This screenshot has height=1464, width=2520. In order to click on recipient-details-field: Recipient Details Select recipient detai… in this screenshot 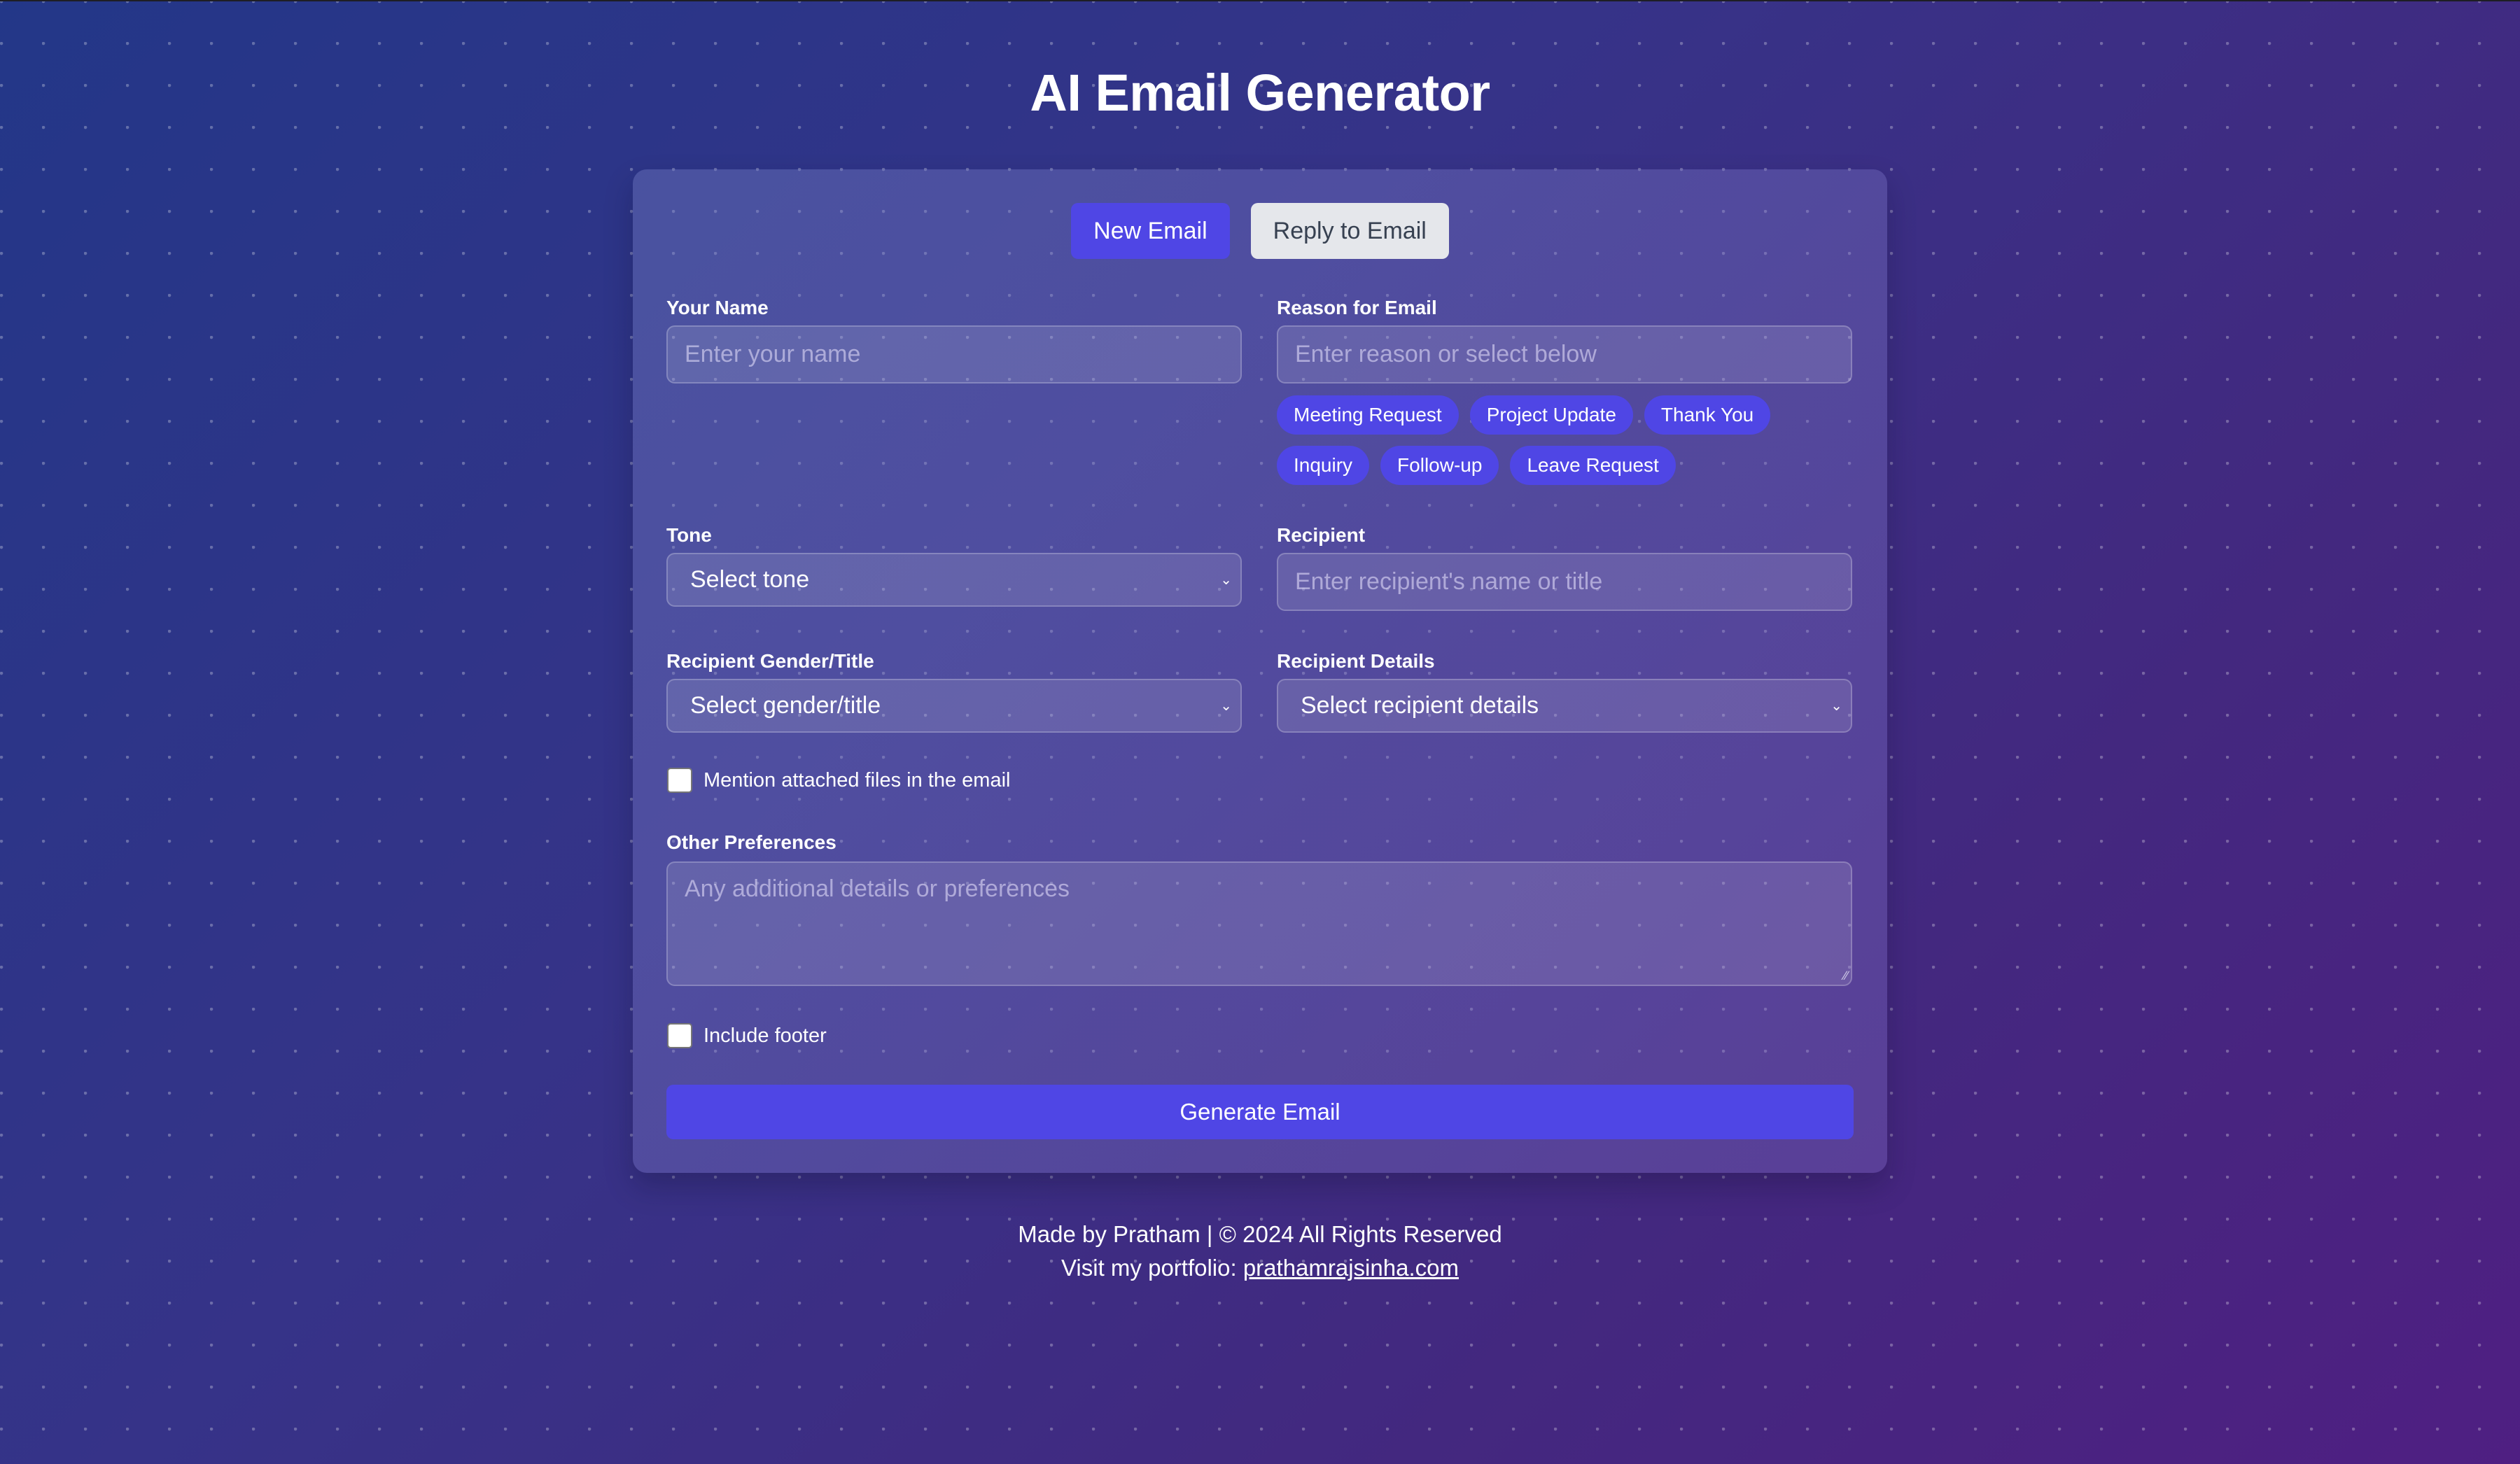, I will do `click(1564, 691)`.